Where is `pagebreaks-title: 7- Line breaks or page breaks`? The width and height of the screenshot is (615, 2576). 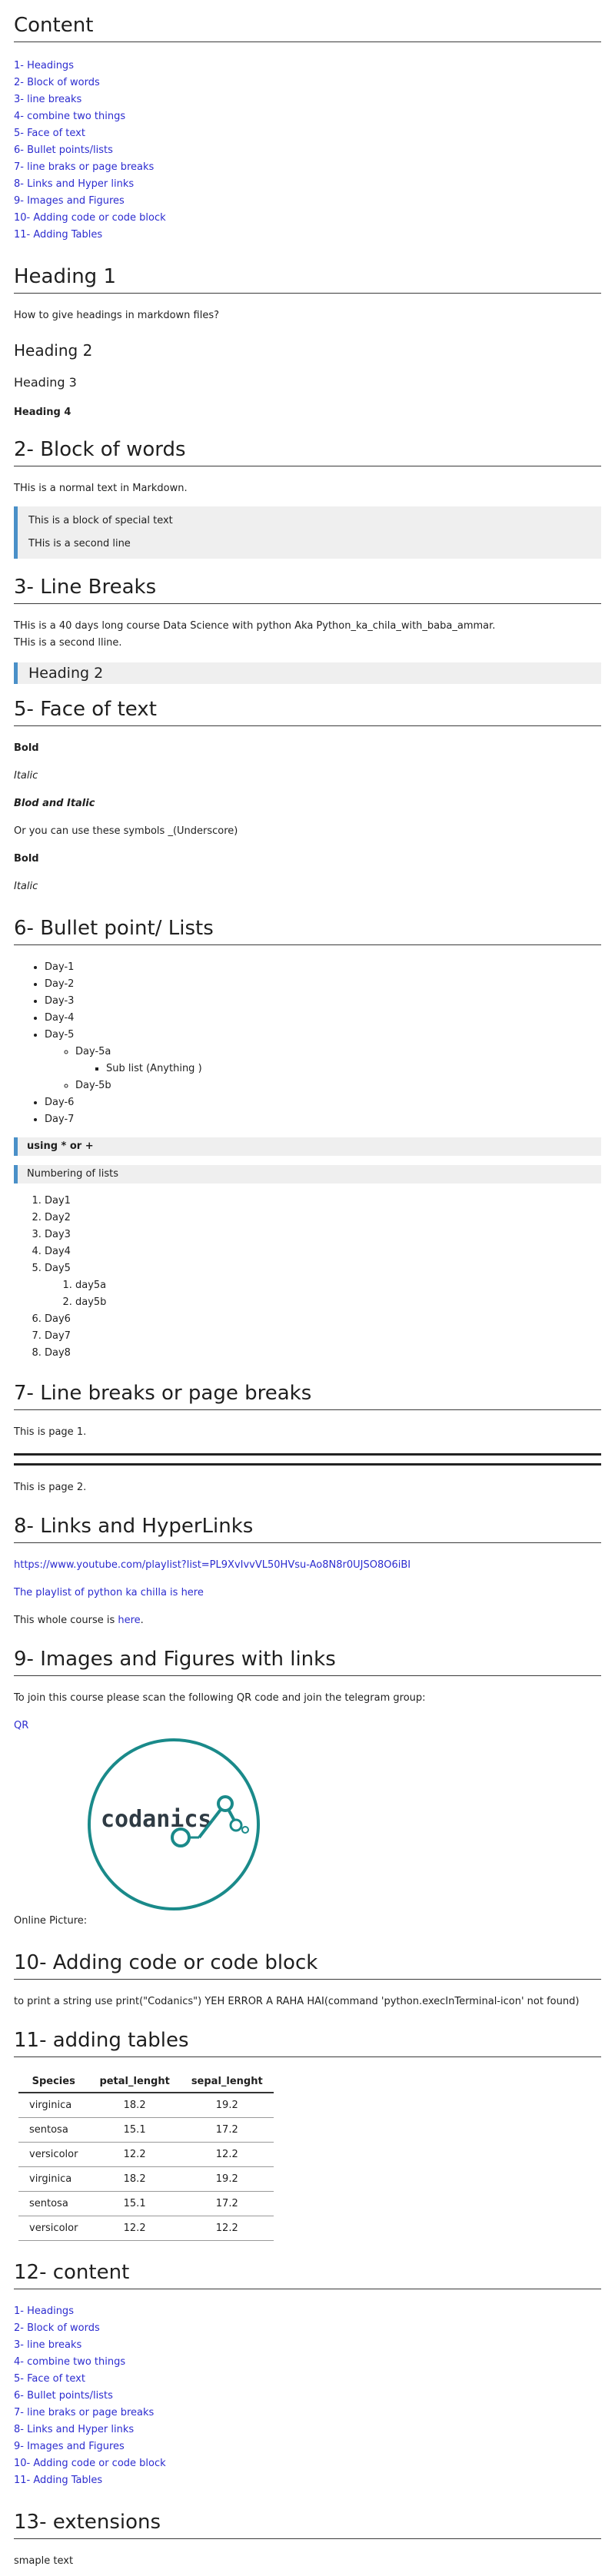 pagebreaks-title: 7- Line breaks or page breaks is located at coordinates (307, 1389).